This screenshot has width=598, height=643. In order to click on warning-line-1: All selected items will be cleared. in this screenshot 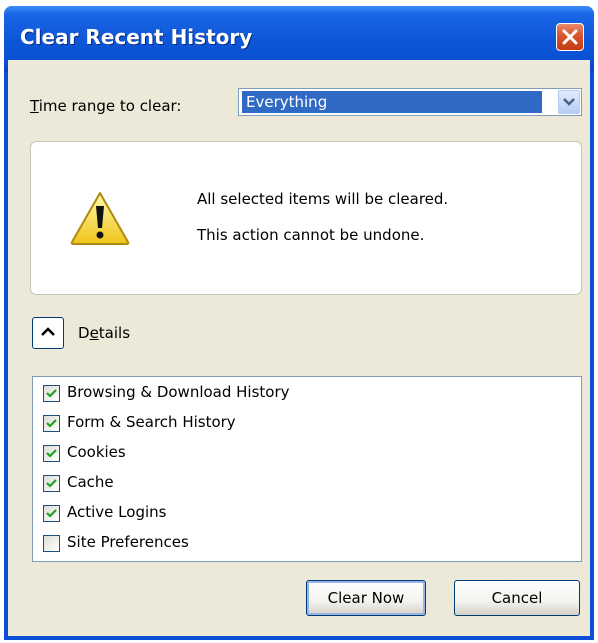, I will do `click(323, 199)`.